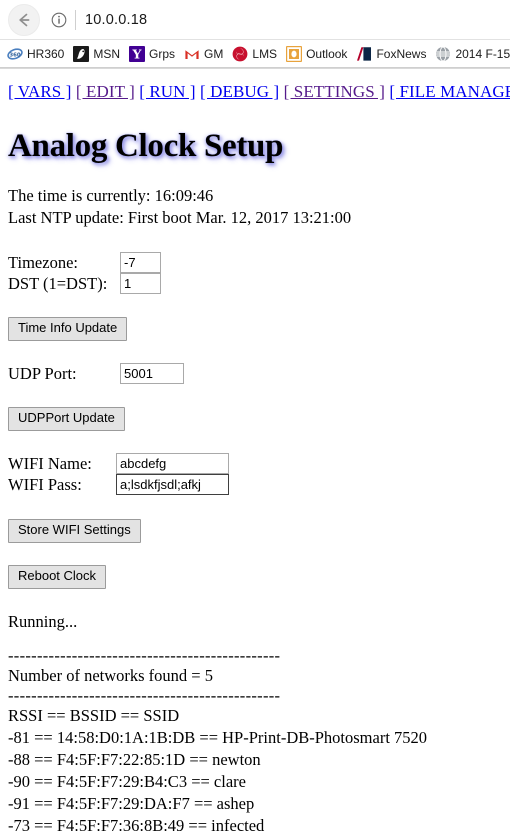 The height and width of the screenshot is (837, 510). What do you see at coordinates (294, 53) in the screenshot?
I see `outlook-favicon` at bounding box center [294, 53].